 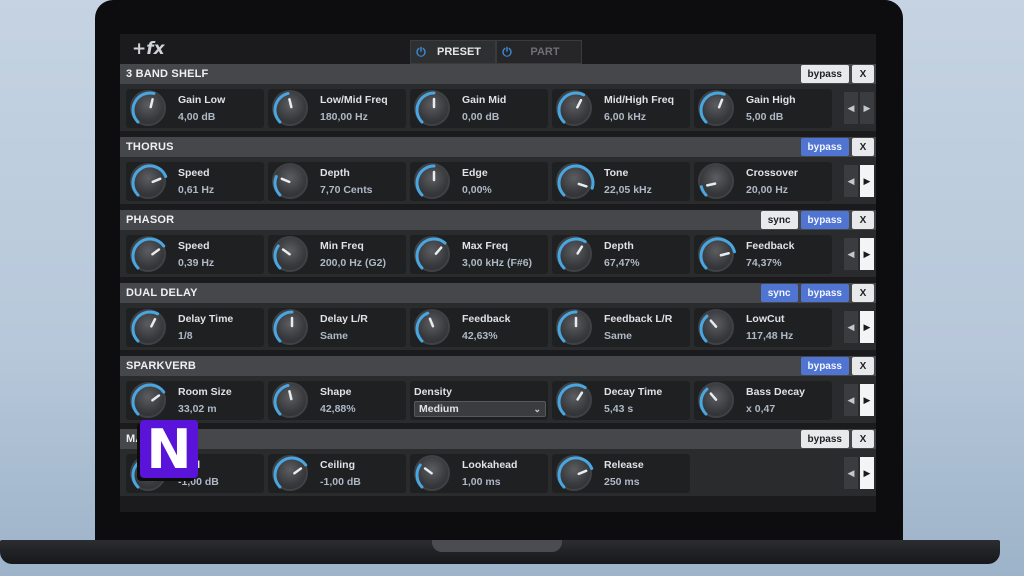 What do you see at coordinates (480, 409) in the screenshot?
I see `density-select: Medium ⌄` at bounding box center [480, 409].